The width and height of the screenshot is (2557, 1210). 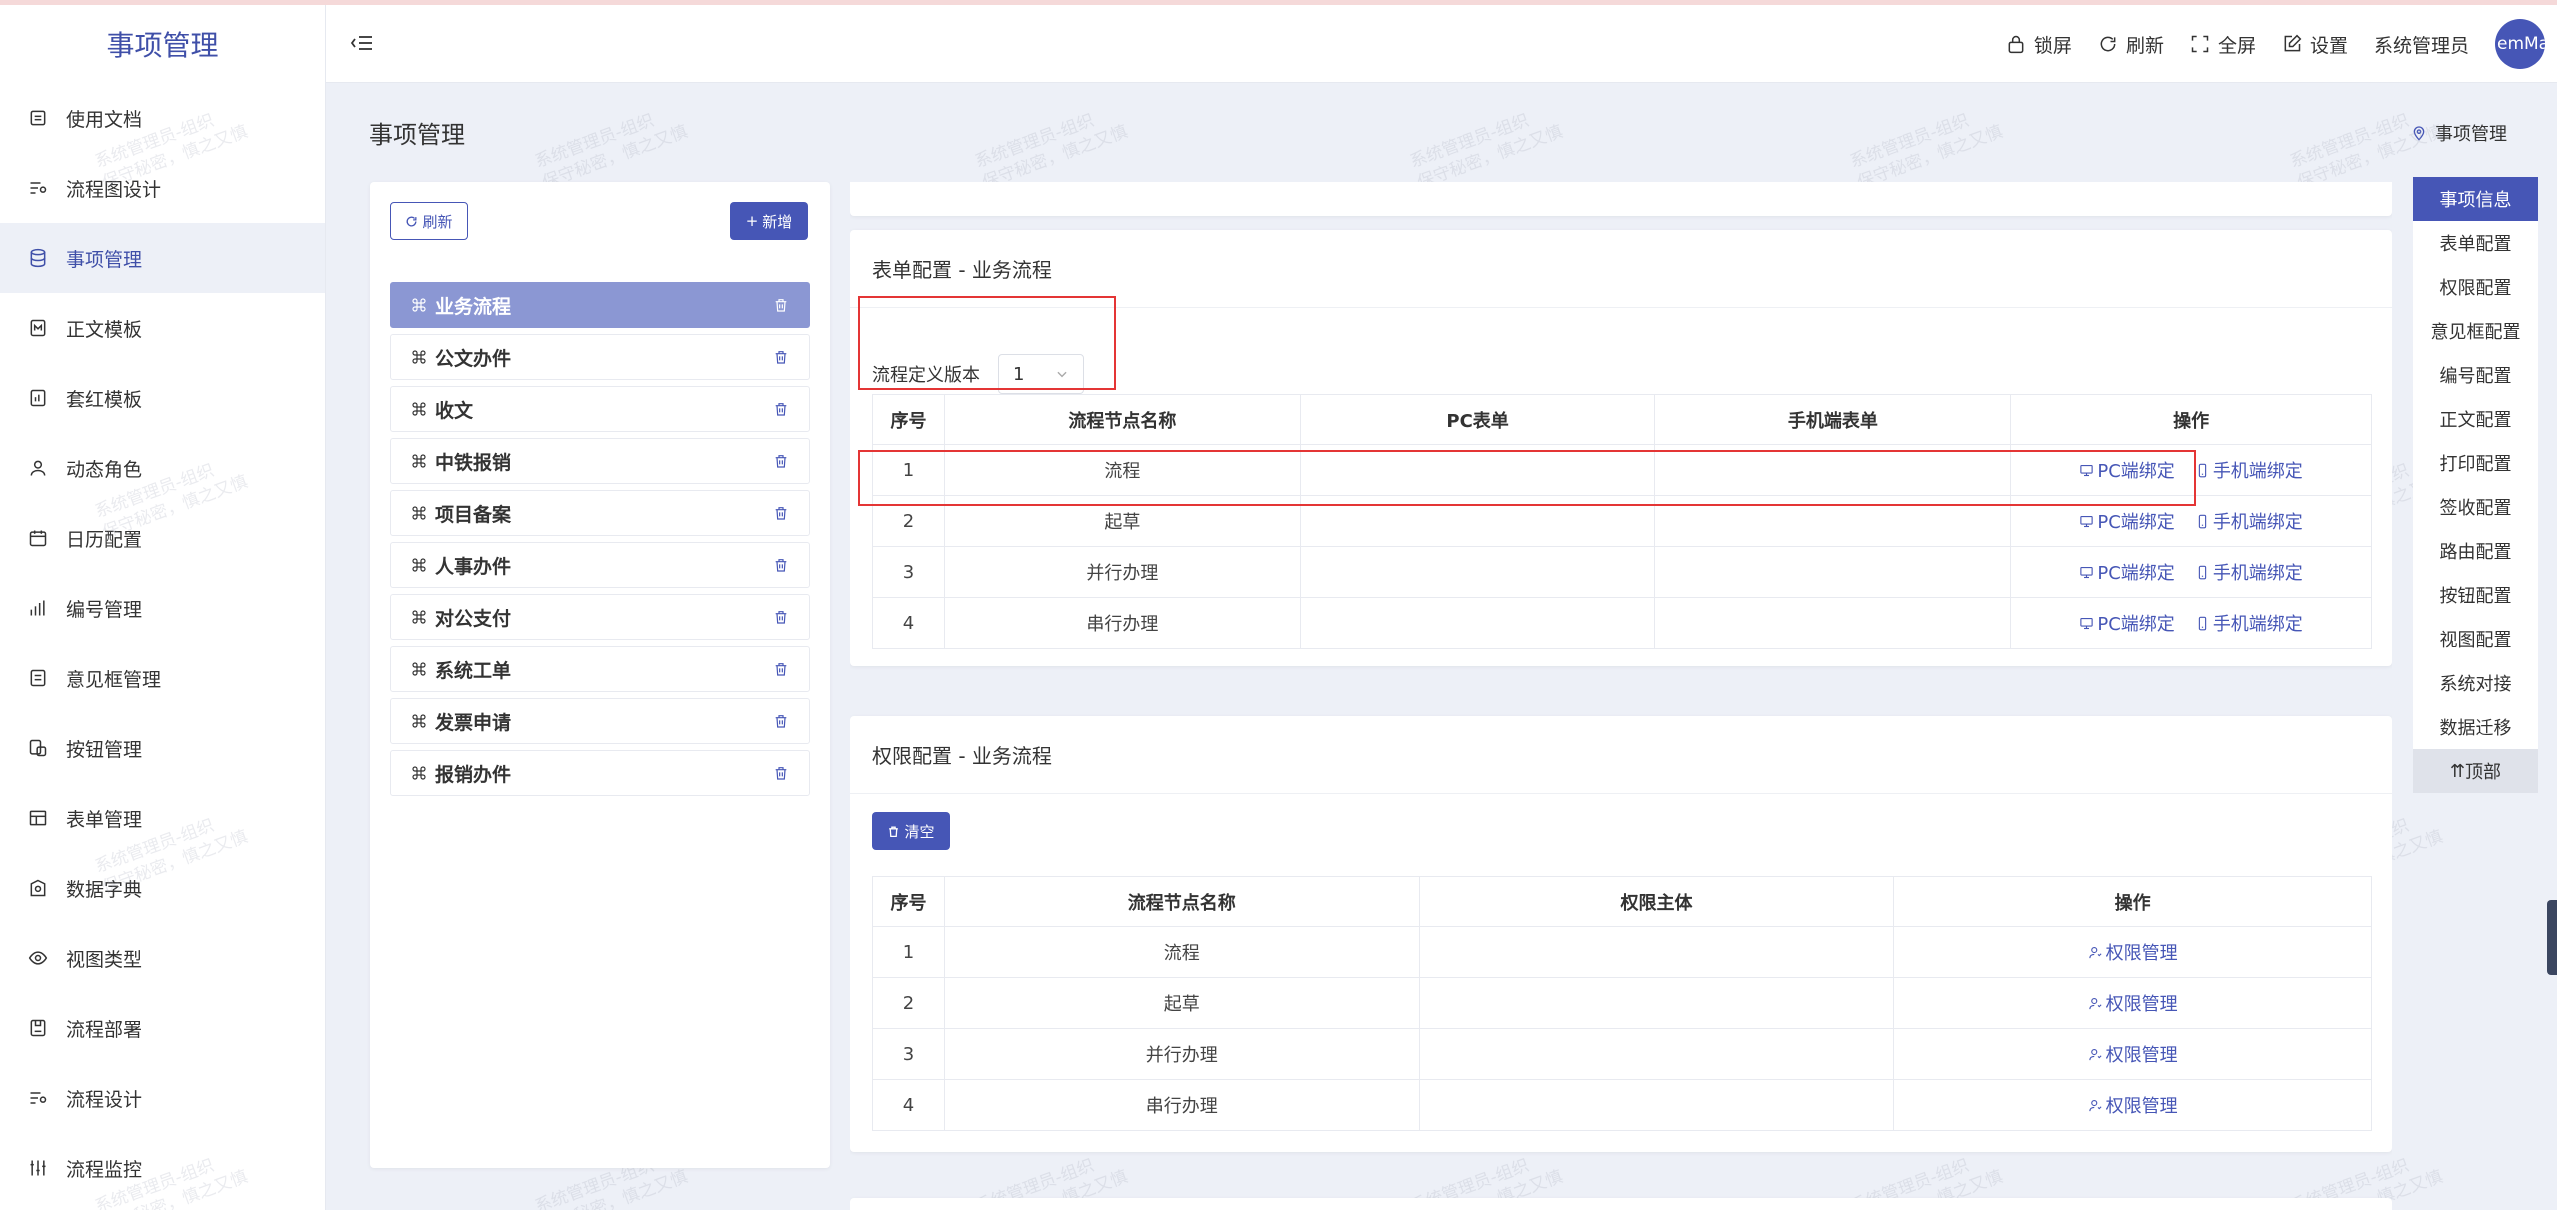 What do you see at coordinates (2475, 199) in the screenshot?
I see `anchor-item: 事项信息` at bounding box center [2475, 199].